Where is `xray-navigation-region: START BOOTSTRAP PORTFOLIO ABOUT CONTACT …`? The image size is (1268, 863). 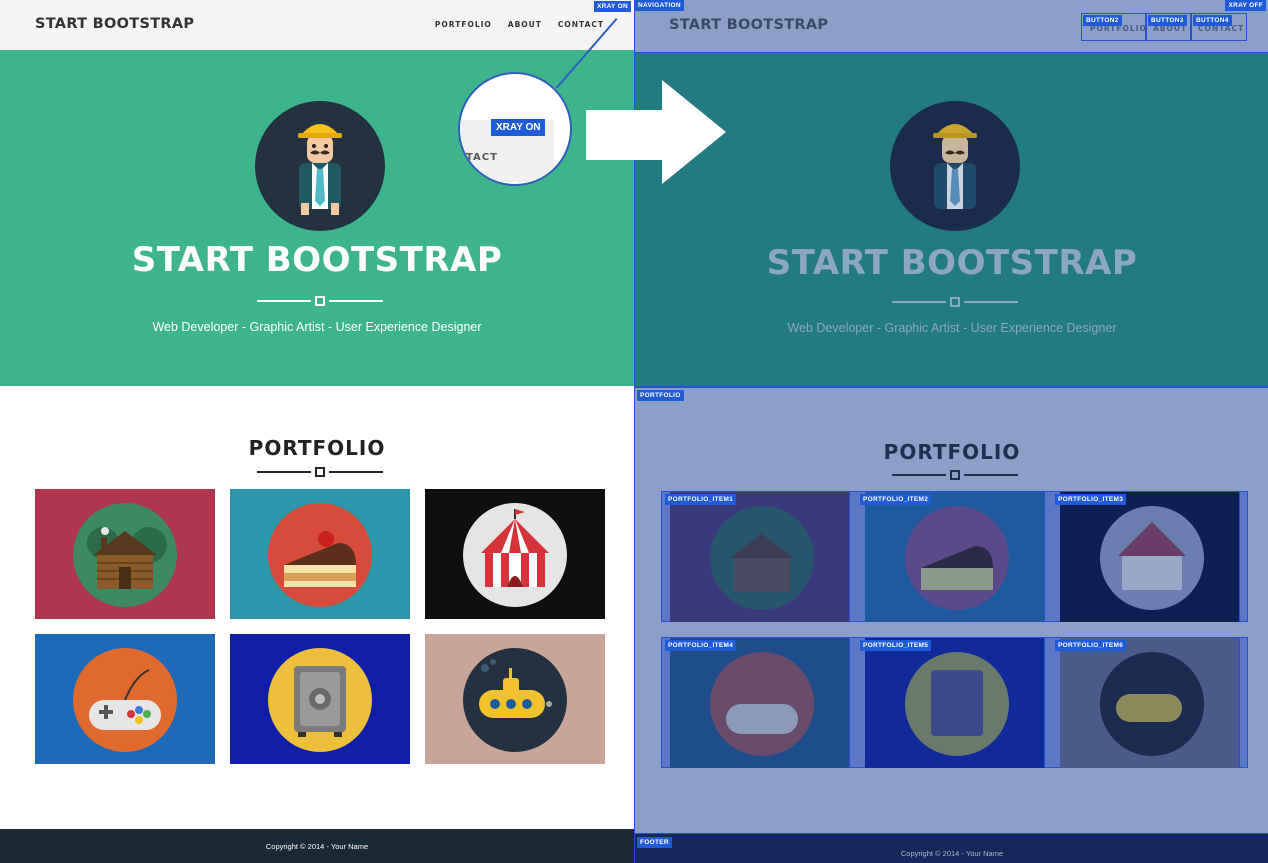 xray-navigation-region: START BOOTSTRAP PORTFOLIO ABOUT CONTACT … is located at coordinates (951, 26).